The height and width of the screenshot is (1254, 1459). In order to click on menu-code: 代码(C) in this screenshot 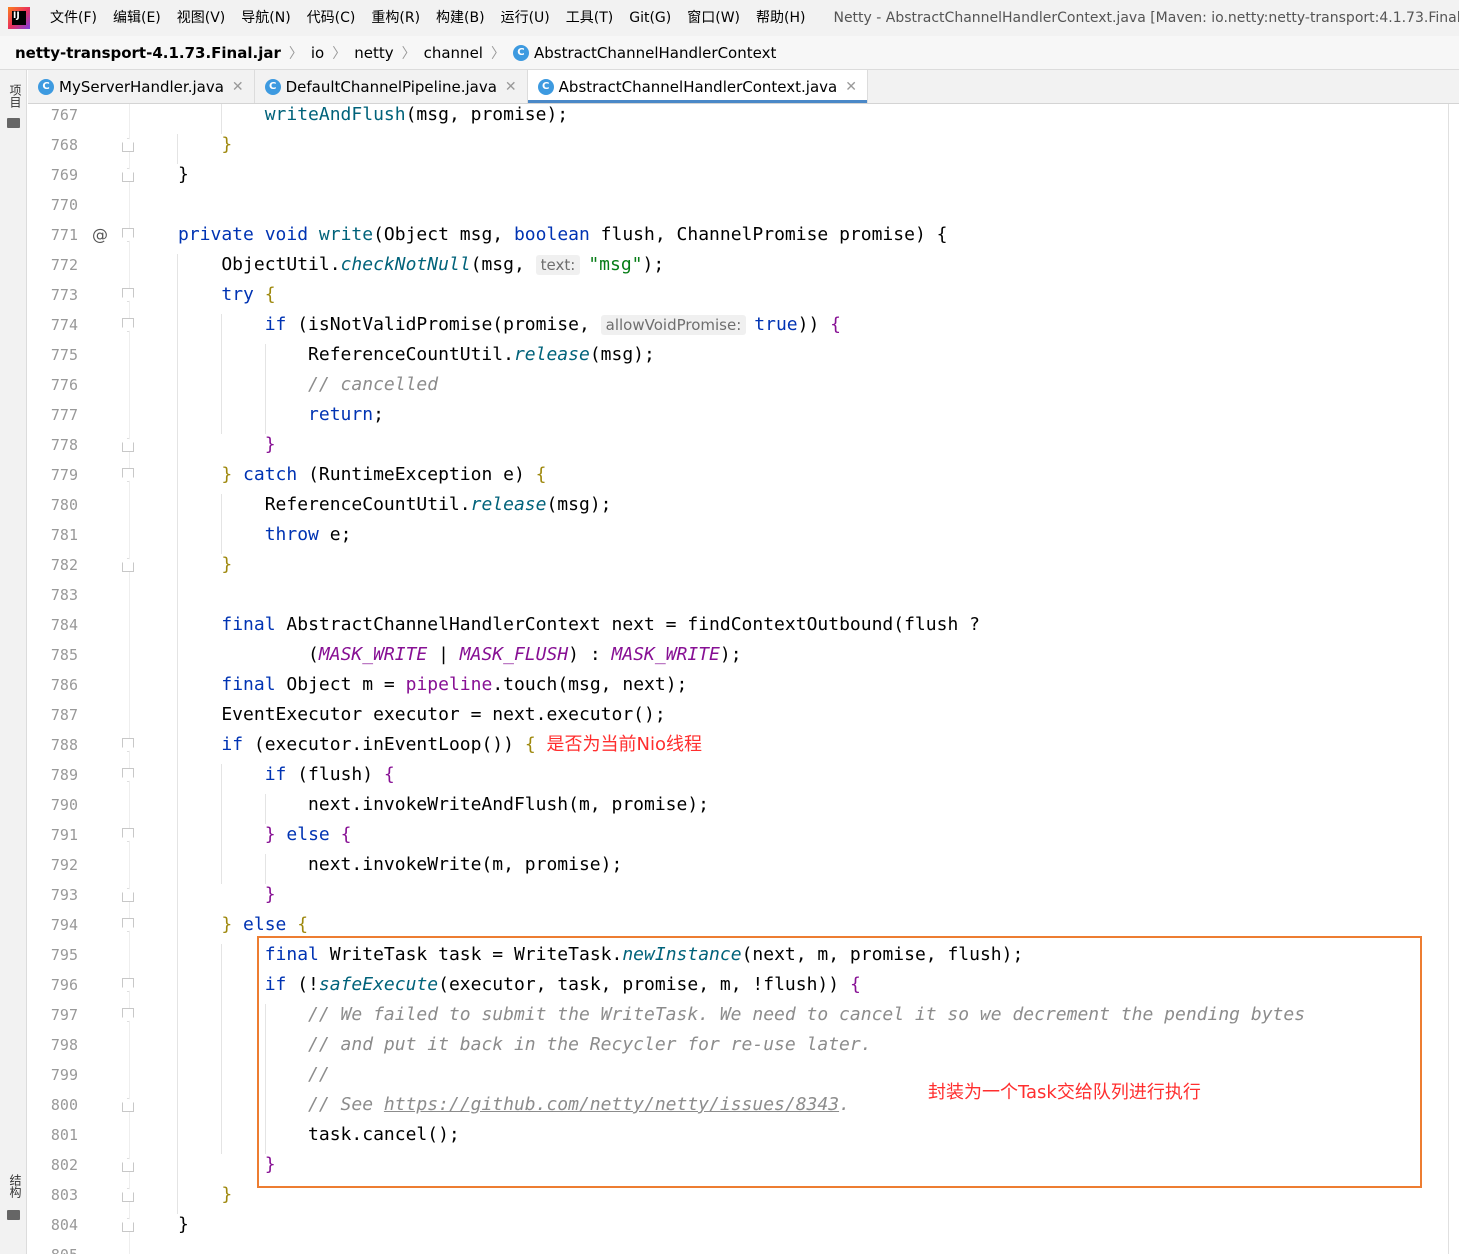, I will do `click(331, 18)`.